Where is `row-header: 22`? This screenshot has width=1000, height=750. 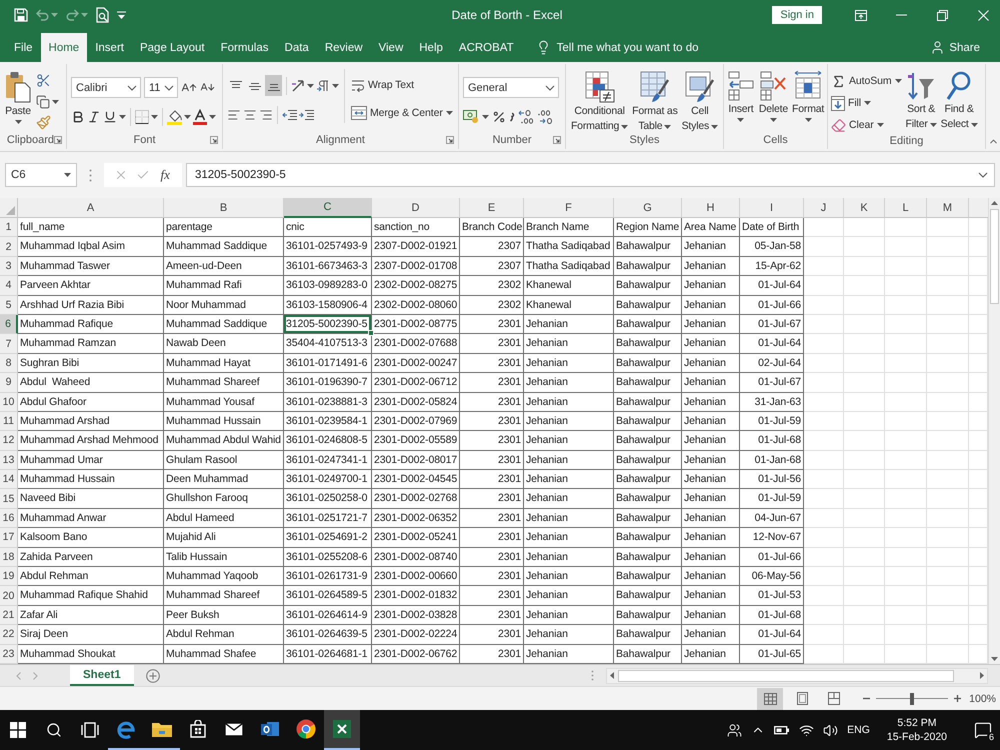
row-header: 22 is located at coordinates (9, 635).